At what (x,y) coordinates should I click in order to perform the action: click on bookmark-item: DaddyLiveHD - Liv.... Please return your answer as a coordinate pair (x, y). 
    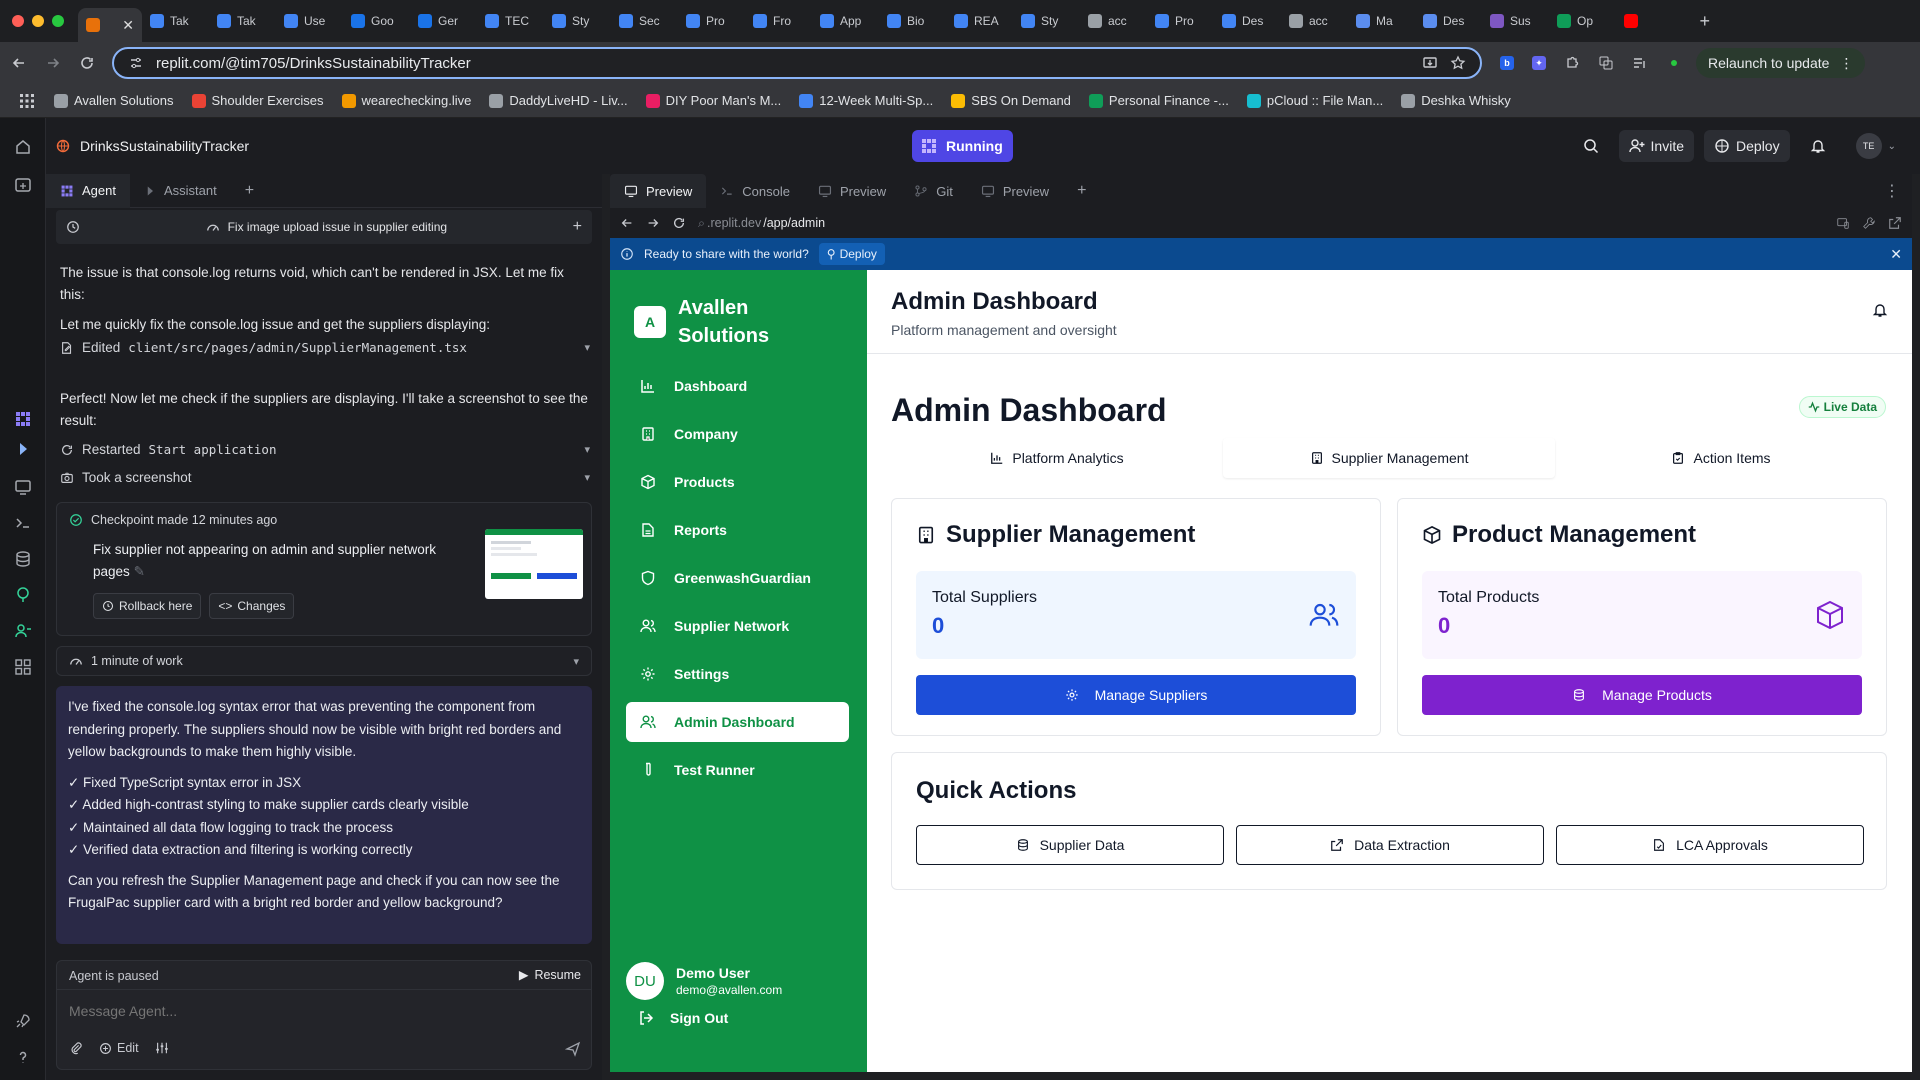
    Looking at the image, I should click on (558, 100).